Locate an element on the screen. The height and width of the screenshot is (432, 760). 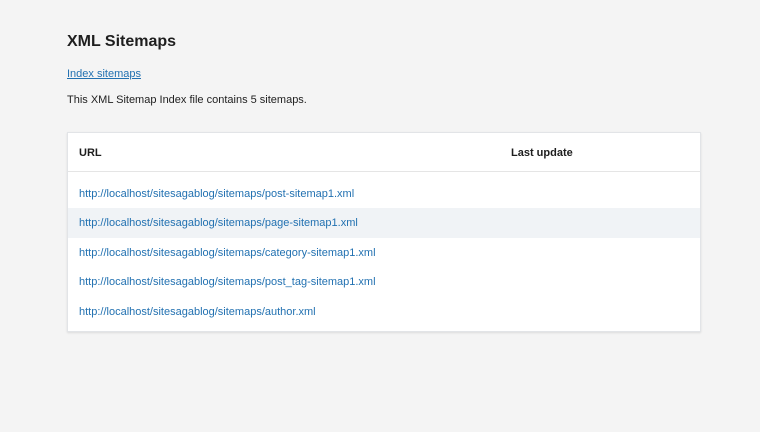
index-sitemaps-link: Index sitemaps is located at coordinates (104, 74).